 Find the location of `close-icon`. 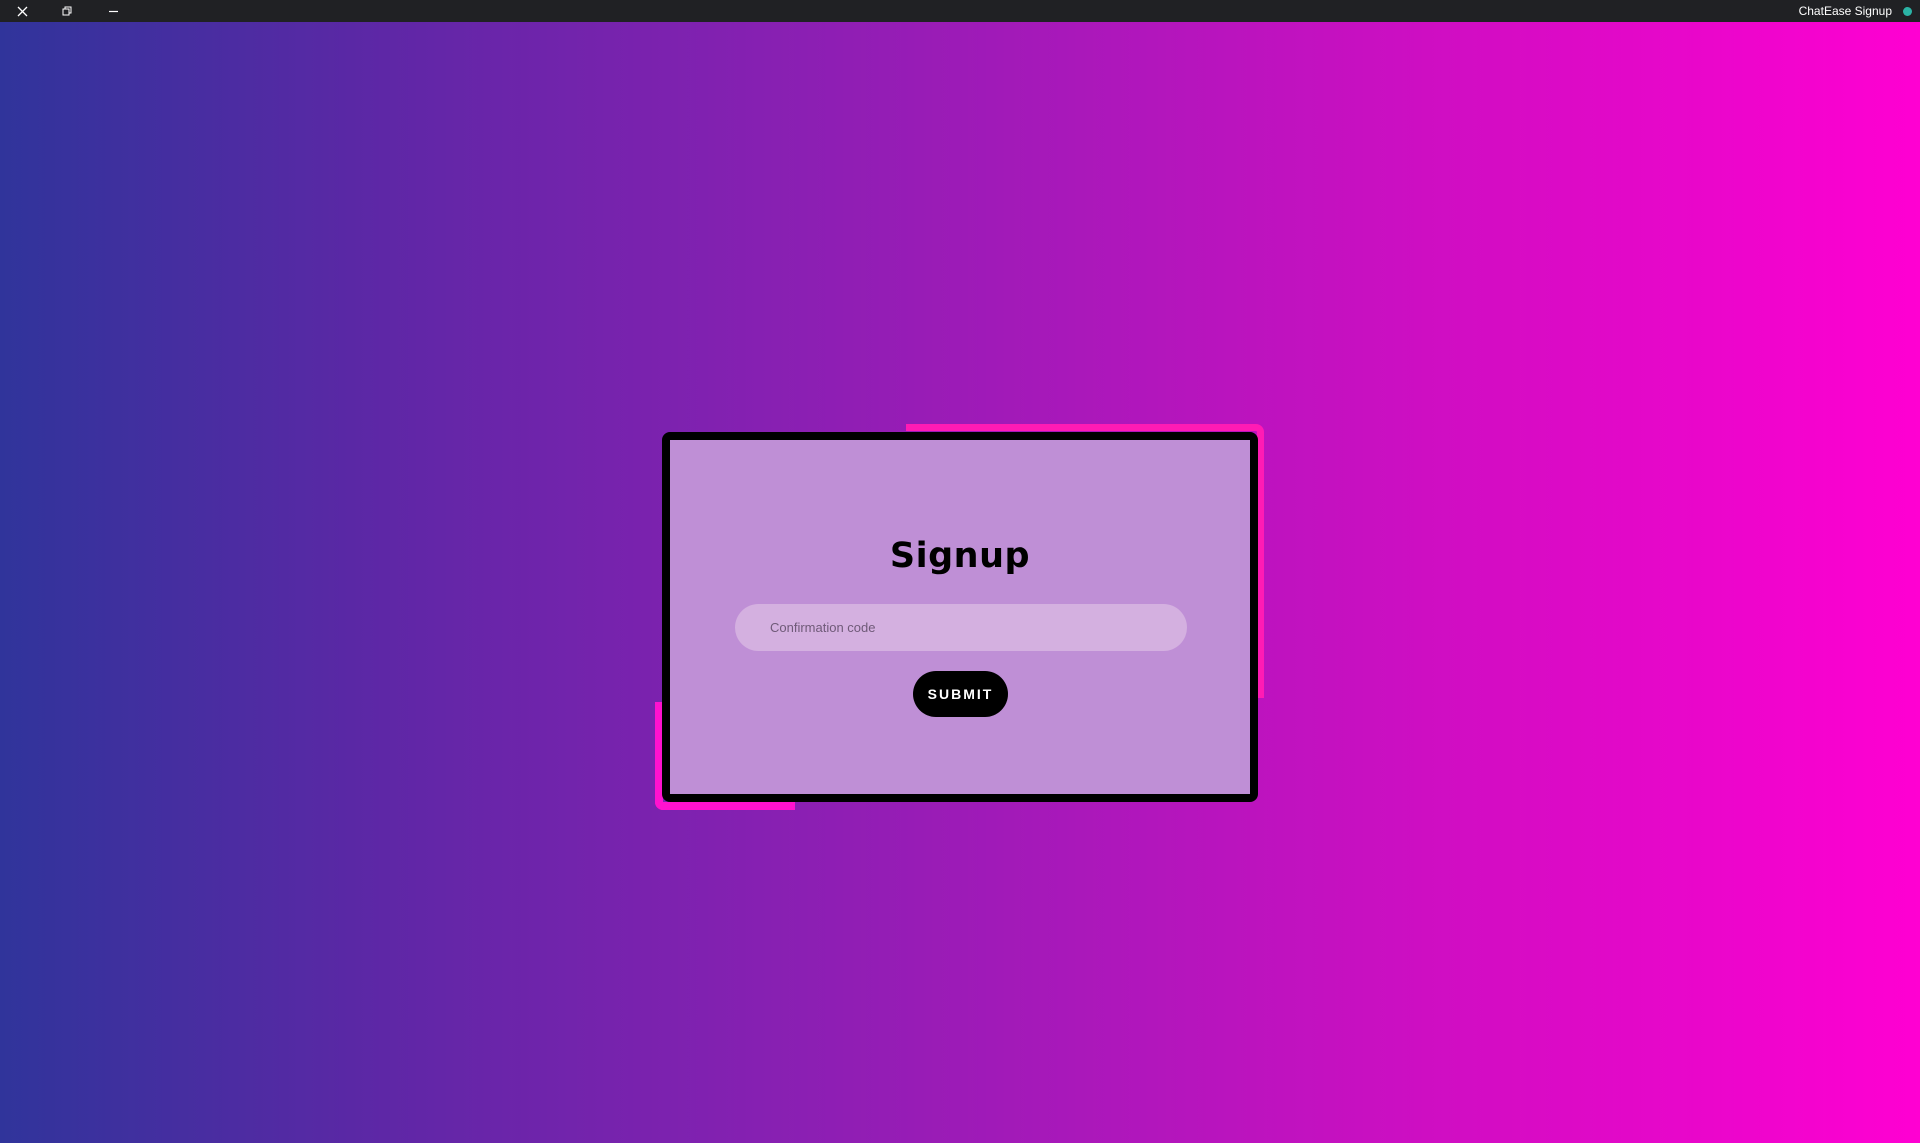

close-icon is located at coordinates (22, 11).